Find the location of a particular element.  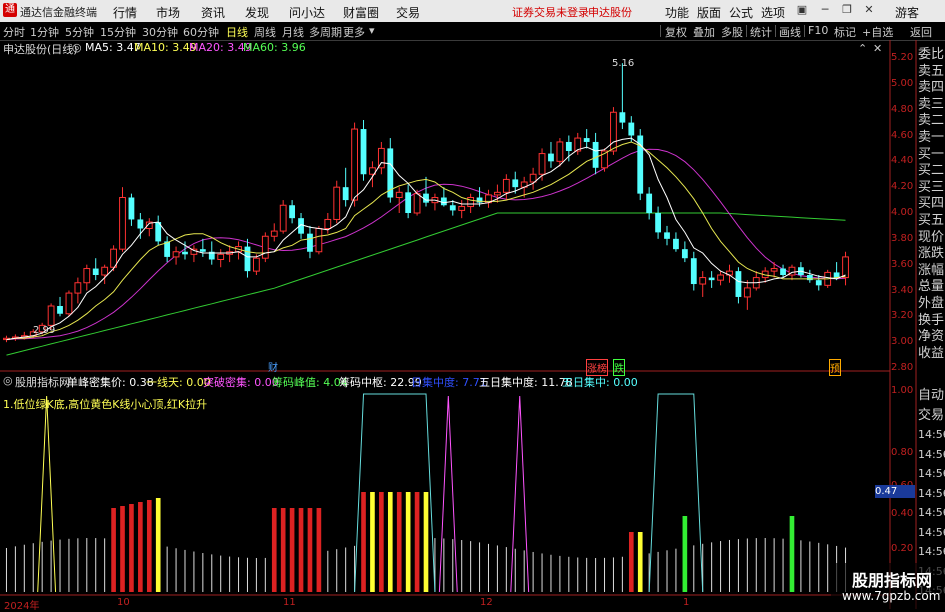

quote-side-label: 卖五 is located at coordinates (931, 72).